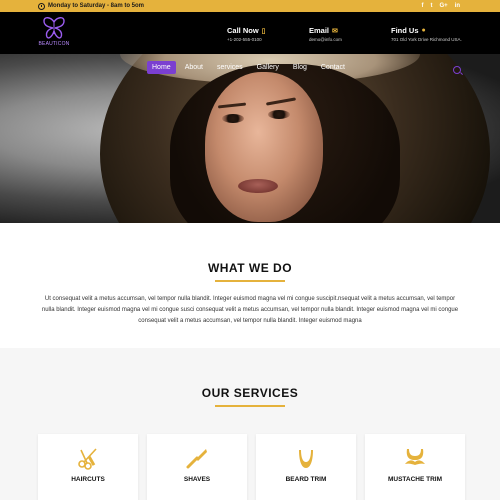 The width and height of the screenshot is (500, 500). What do you see at coordinates (306, 459) in the screenshot?
I see `beard-icon` at bounding box center [306, 459].